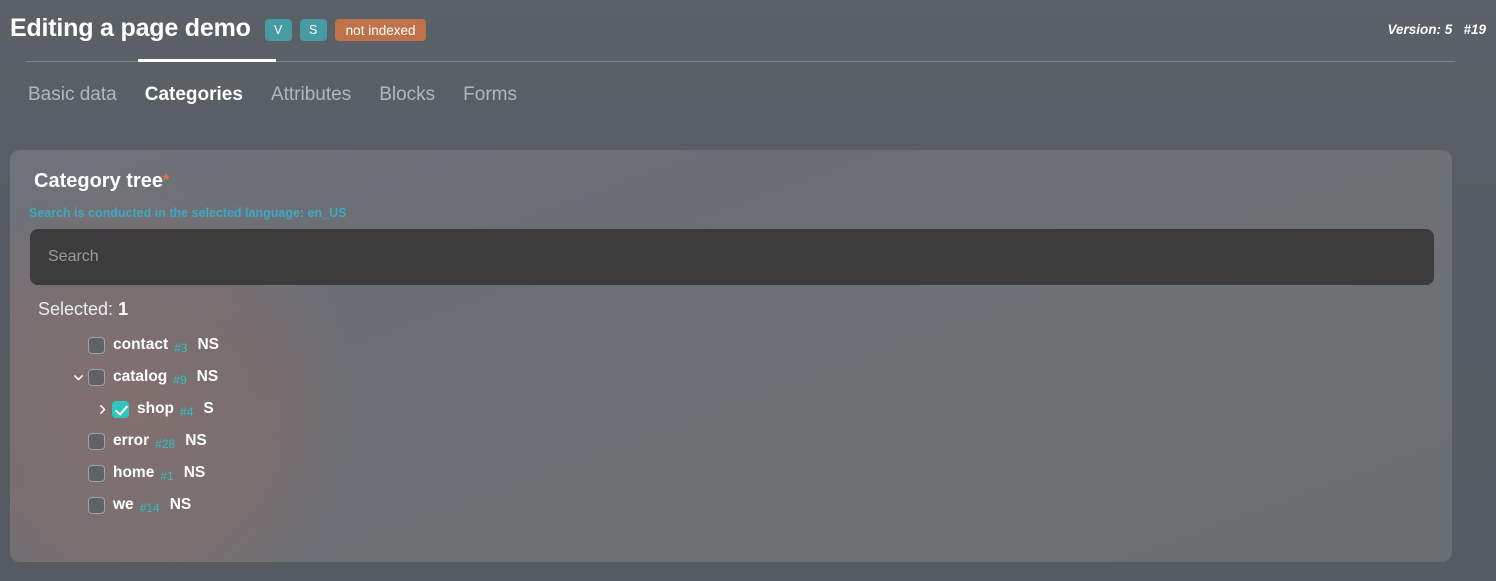 This screenshot has height=581, width=1496. I want to click on active-tab-indicator, so click(207, 60).